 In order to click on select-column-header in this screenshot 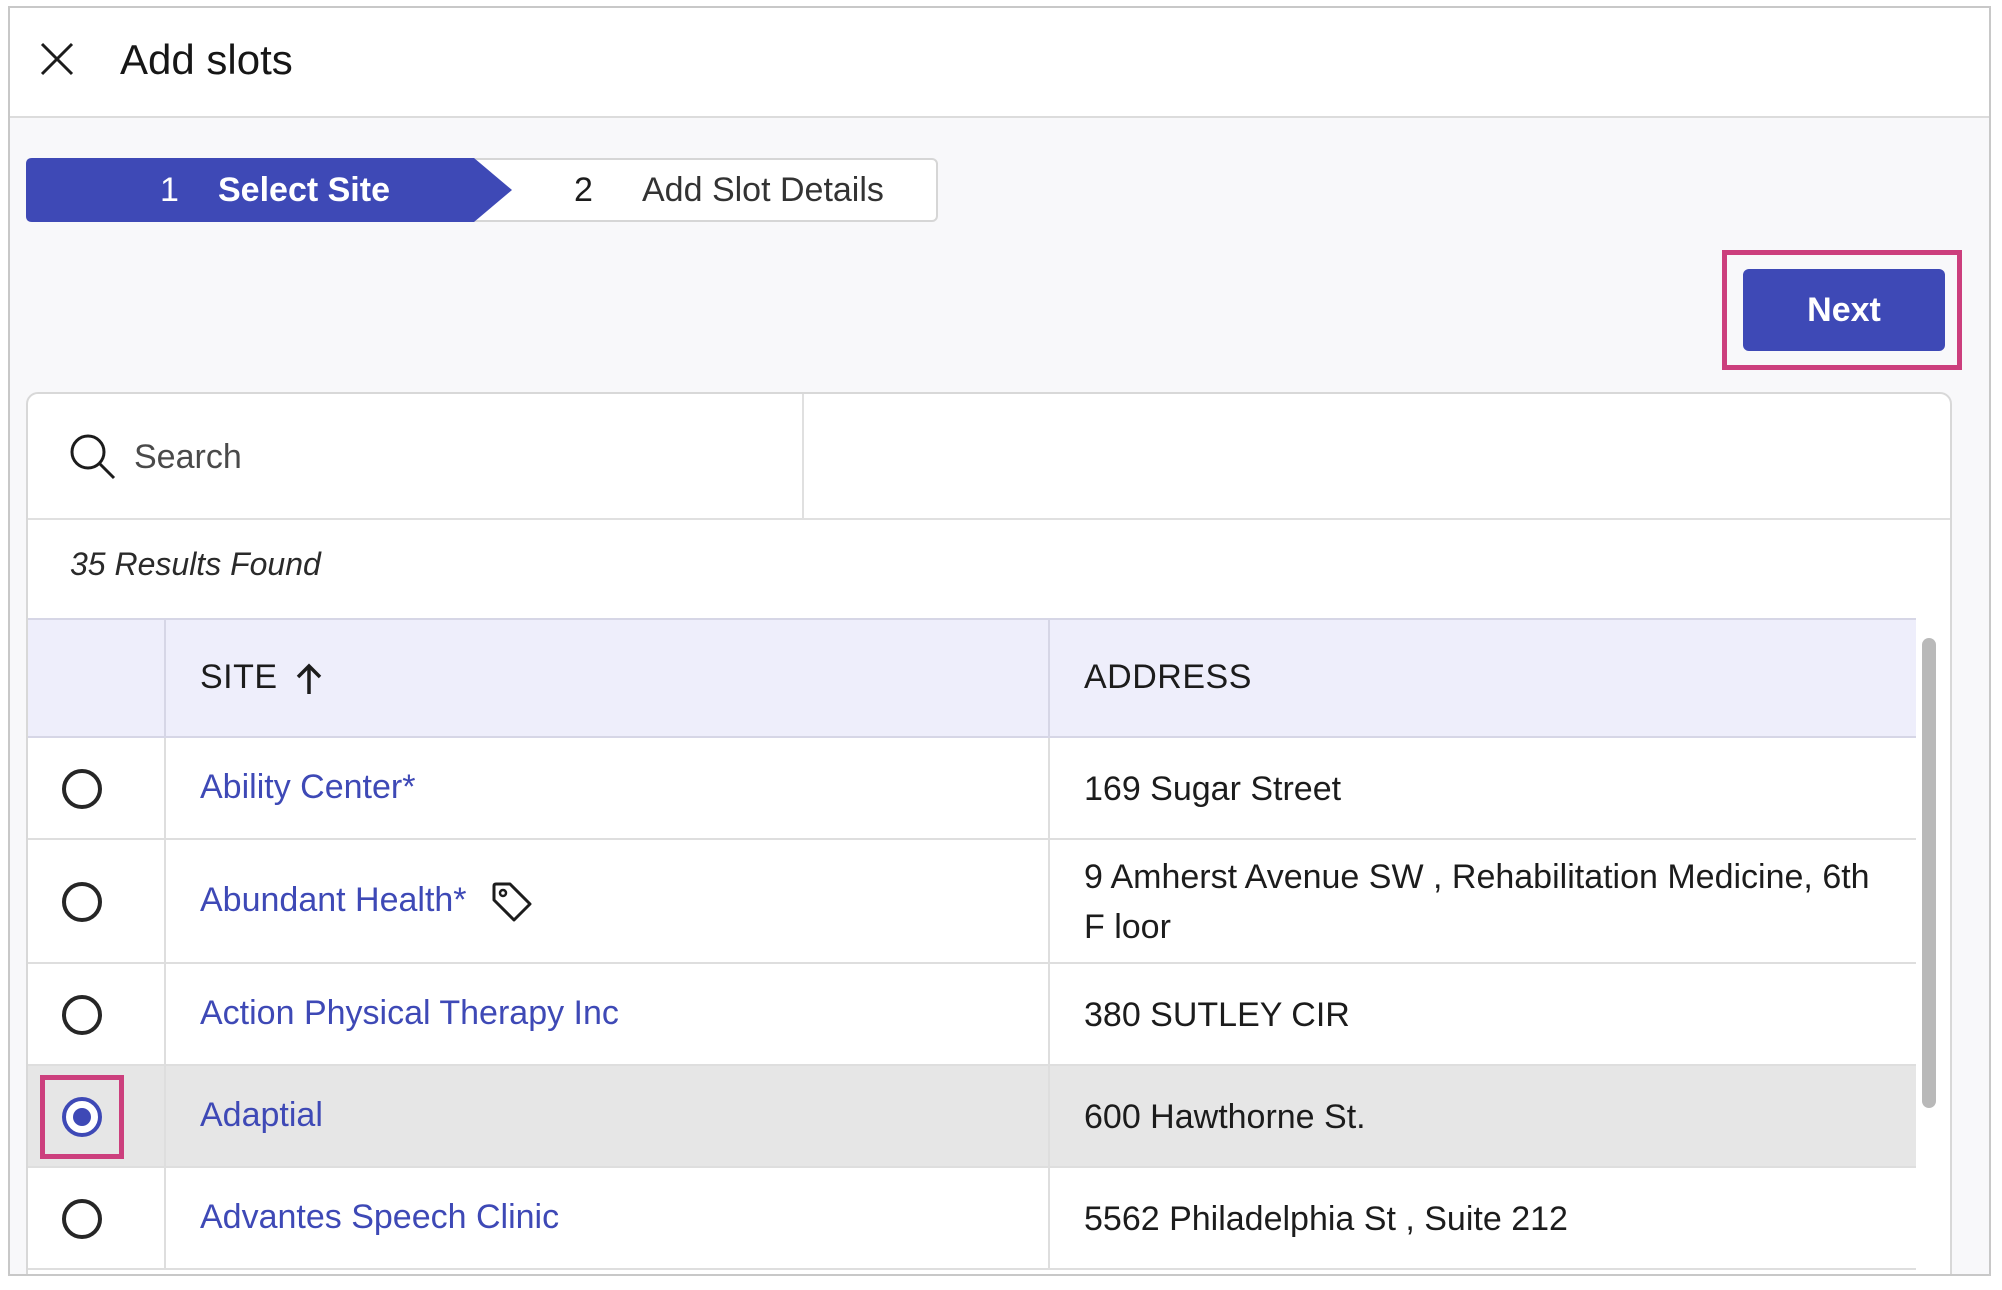, I will do `click(97, 679)`.